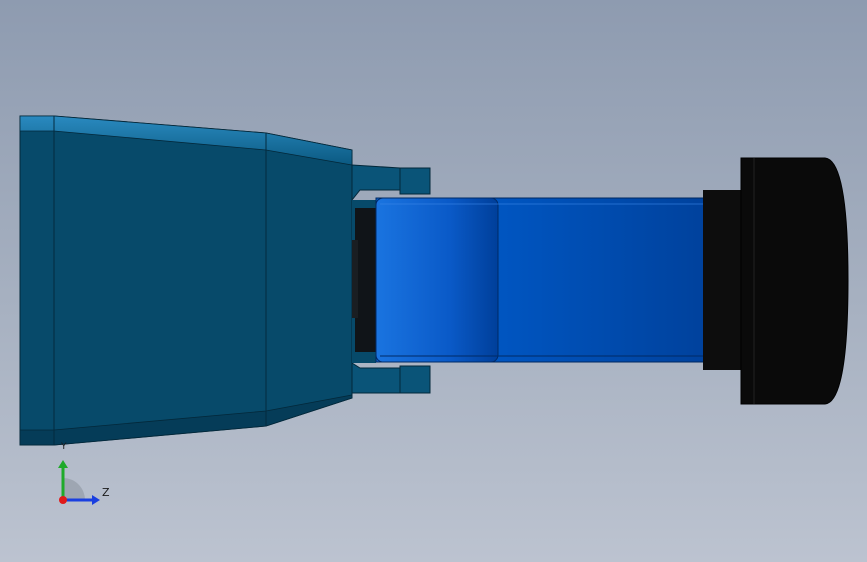 The height and width of the screenshot is (562, 867). I want to click on blue-arm, so click(559, 280).